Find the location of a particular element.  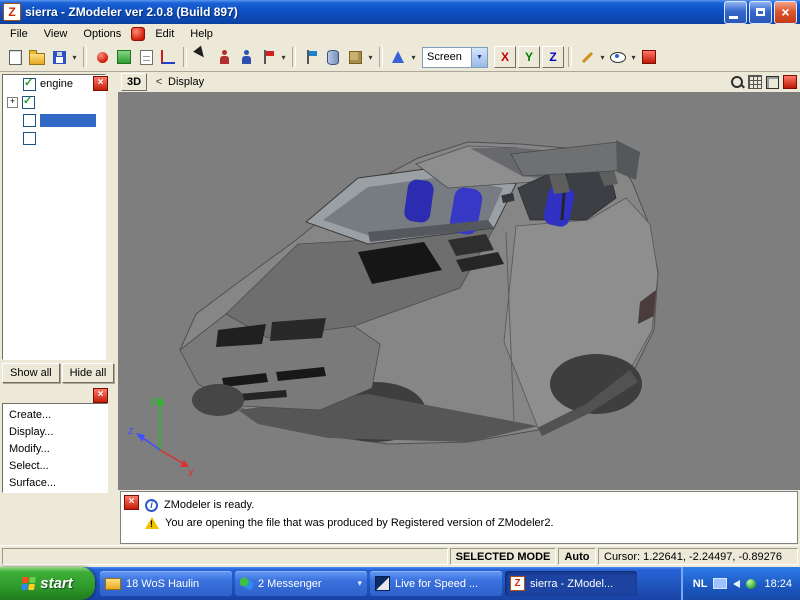

status-selected-mode: SELECTED MODE is located at coordinates (503, 556).